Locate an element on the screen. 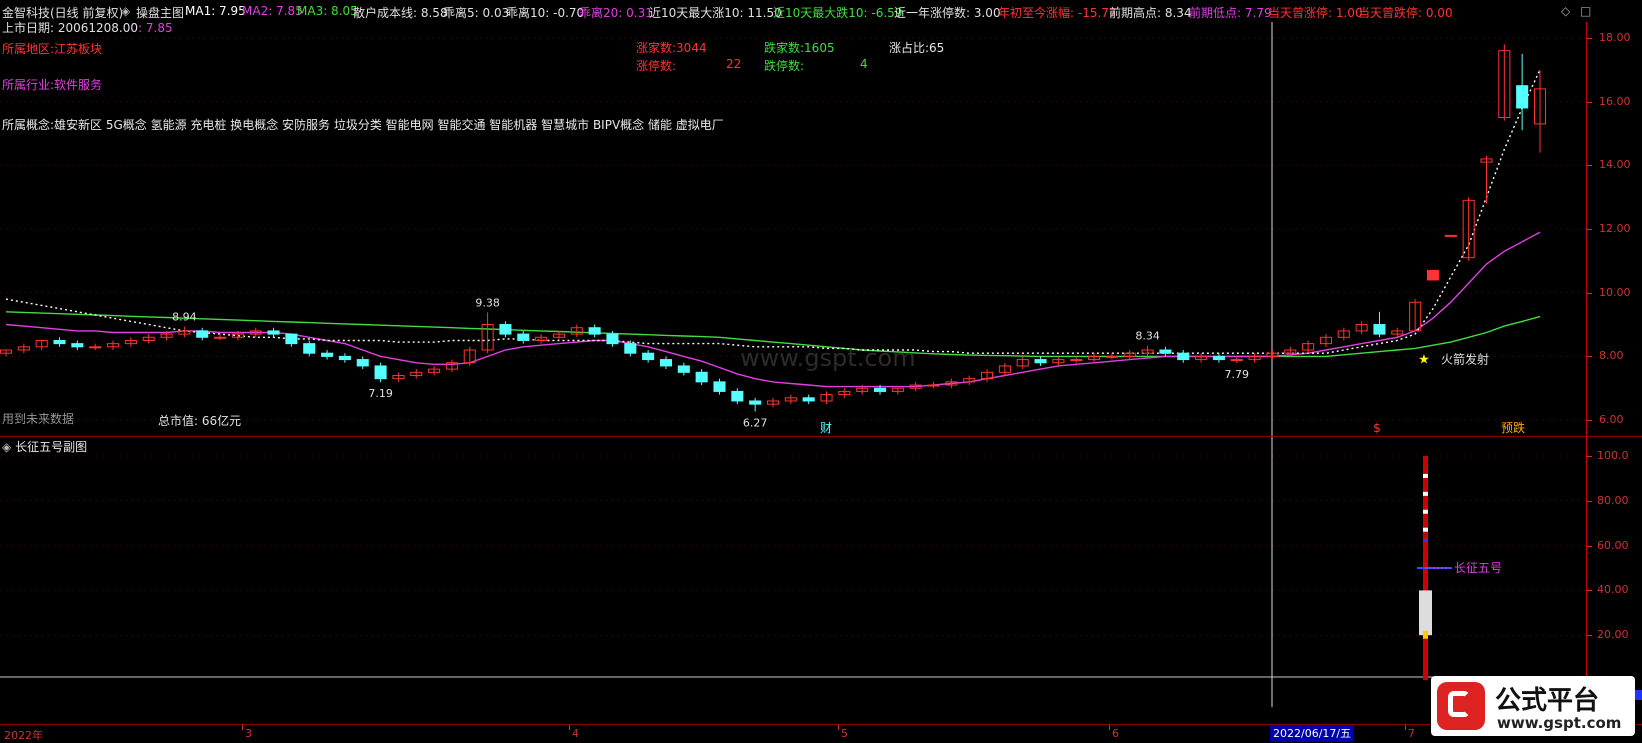  max-rise10-value: 近10天最大涨10: 11.50 is located at coordinates (715, 13).